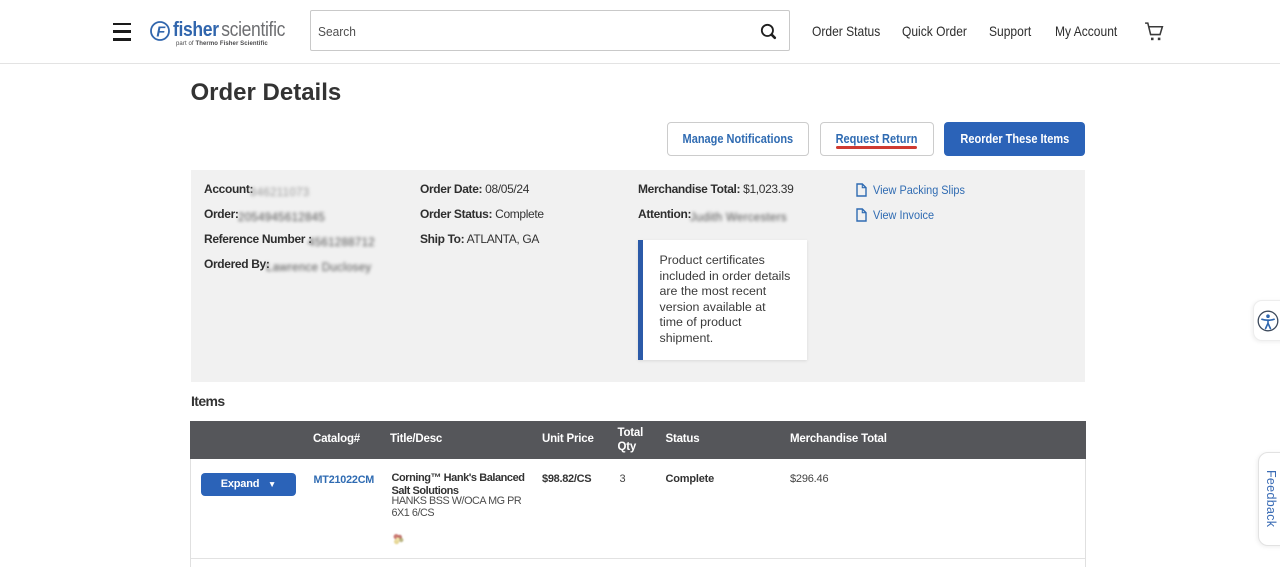 Image resolution: width=1280 pixels, height=567 pixels. I want to click on svg-text: F, so click(161, 32).